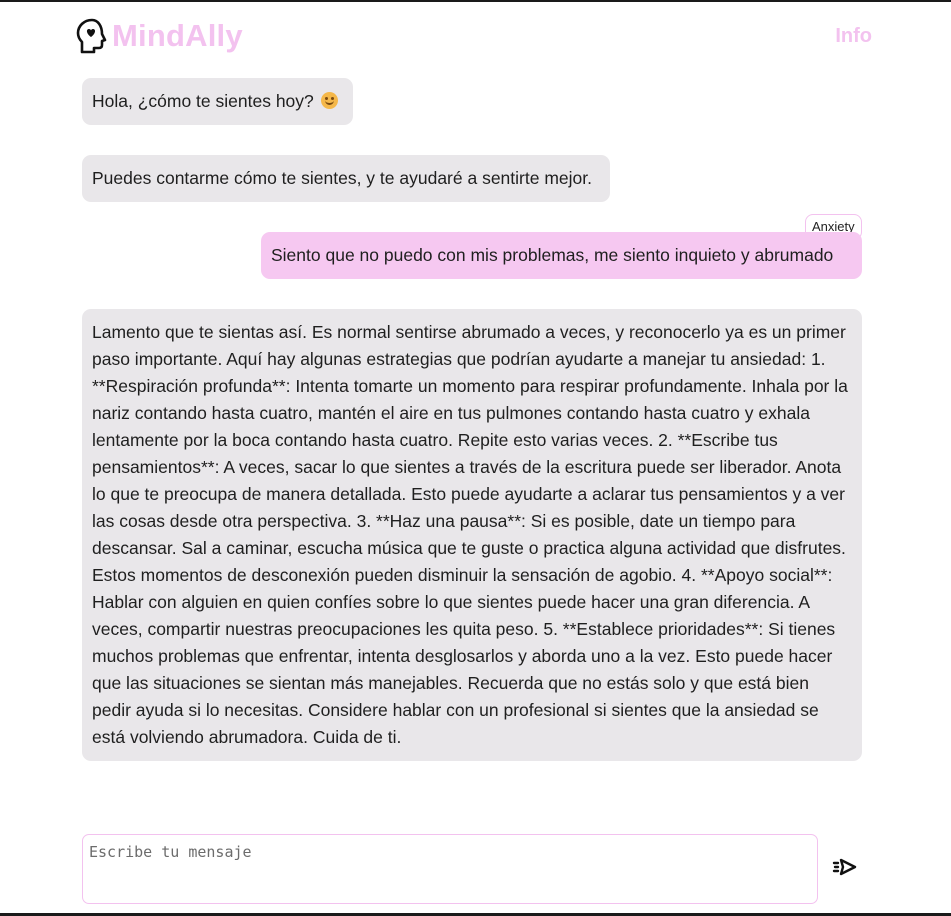 The height and width of the screenshot is (916, 951). Describe the element at coordinates (203, 101) in the screenshot. I see `message-text: Hola, ¿cómo te sientes hoy?` at that location.